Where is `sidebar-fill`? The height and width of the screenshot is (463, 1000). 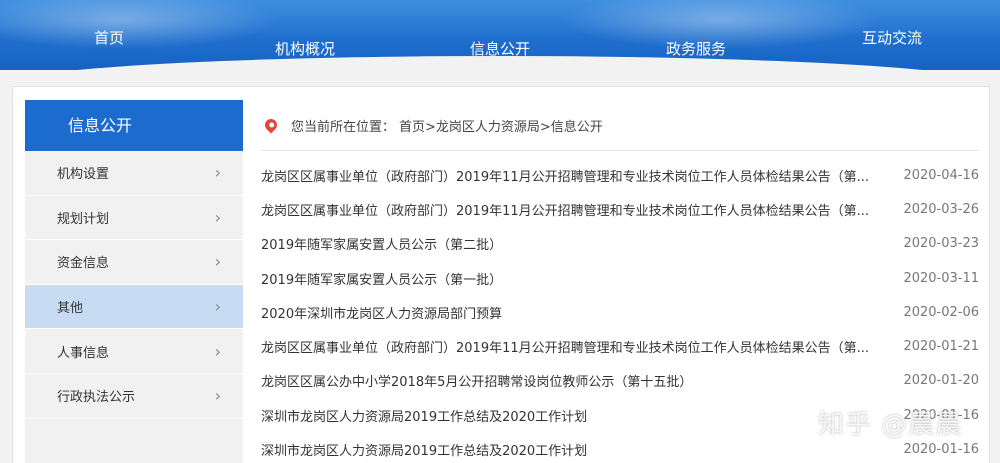 sidebar-fill is located at coordinates (134, 440).